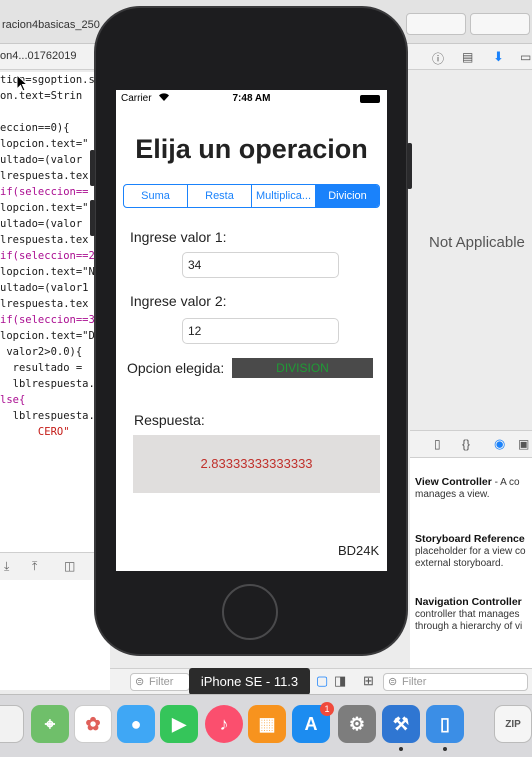 The height and width of the screenshot is (757, 532). Describe the element at coordinates (368, 681) in the screenshot. I see `grid-view-icon: ⊞` at that location.